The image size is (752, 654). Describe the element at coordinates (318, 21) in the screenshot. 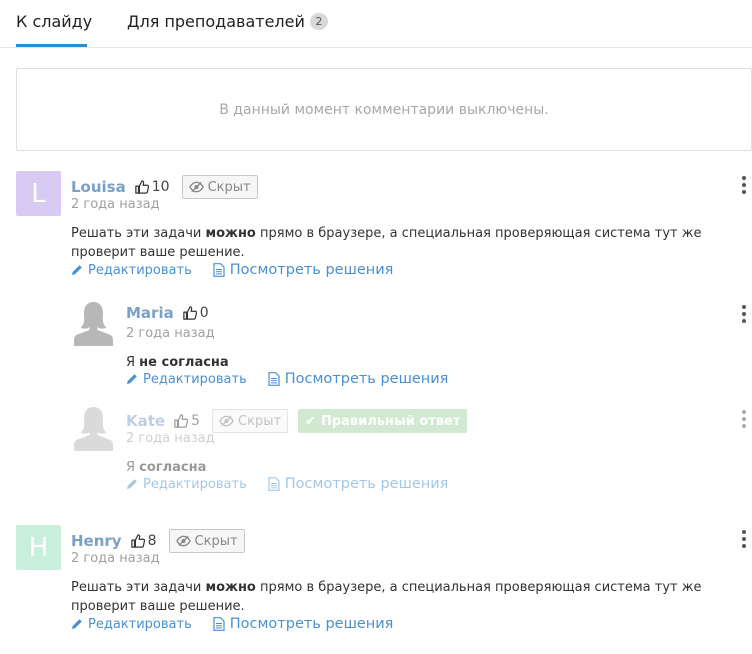

I see `tab-teachers-count-badge: 2` at that location.